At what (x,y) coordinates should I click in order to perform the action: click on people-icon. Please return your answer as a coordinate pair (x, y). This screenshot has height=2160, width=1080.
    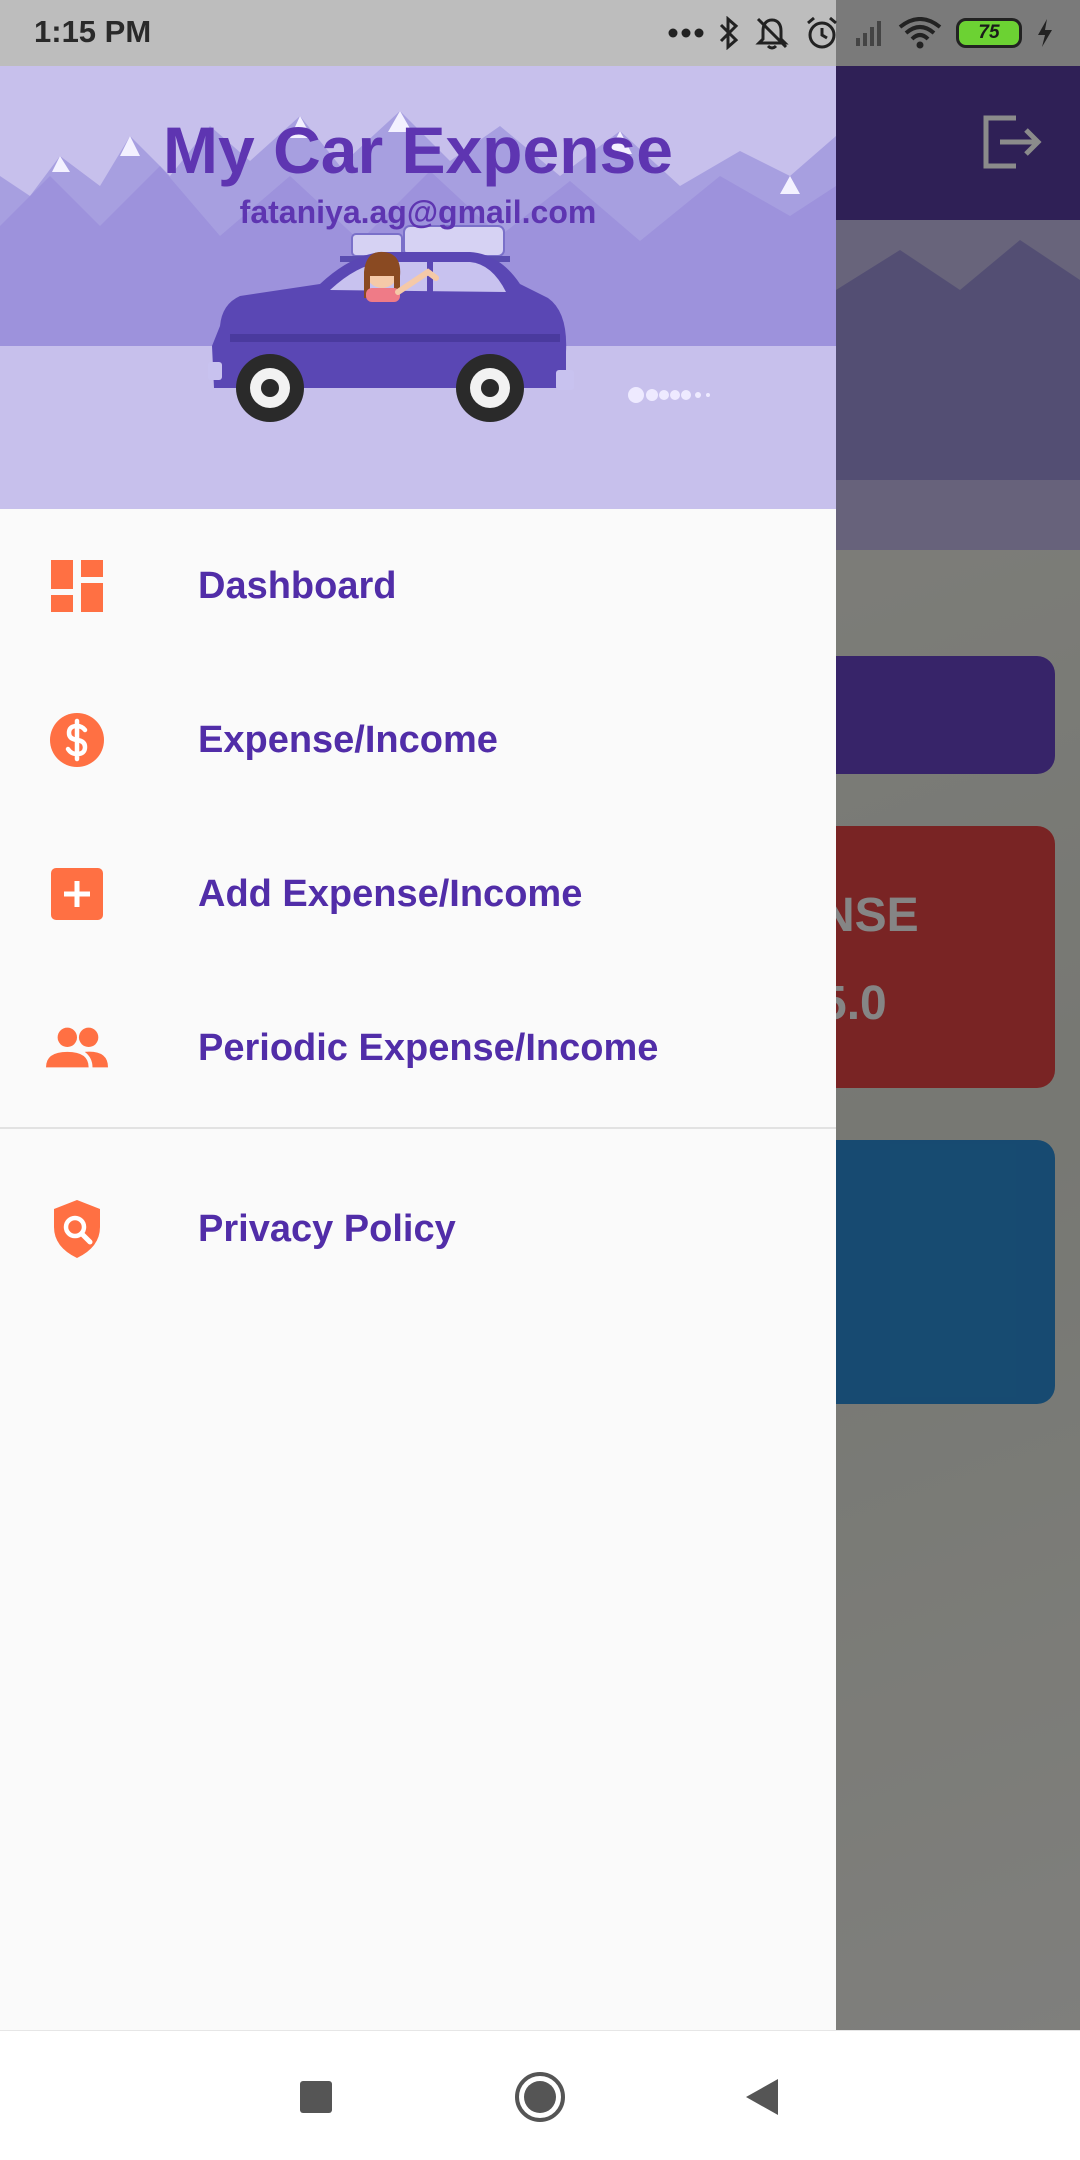
    Looking at the image, I should click on (77, 1048).